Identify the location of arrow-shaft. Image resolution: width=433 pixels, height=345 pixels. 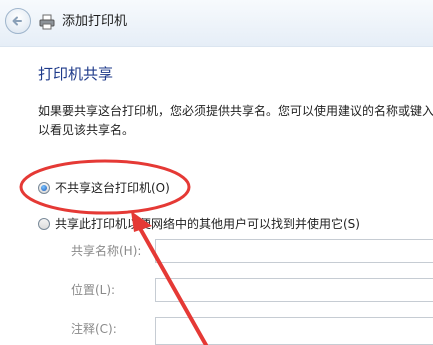
(171, 283).